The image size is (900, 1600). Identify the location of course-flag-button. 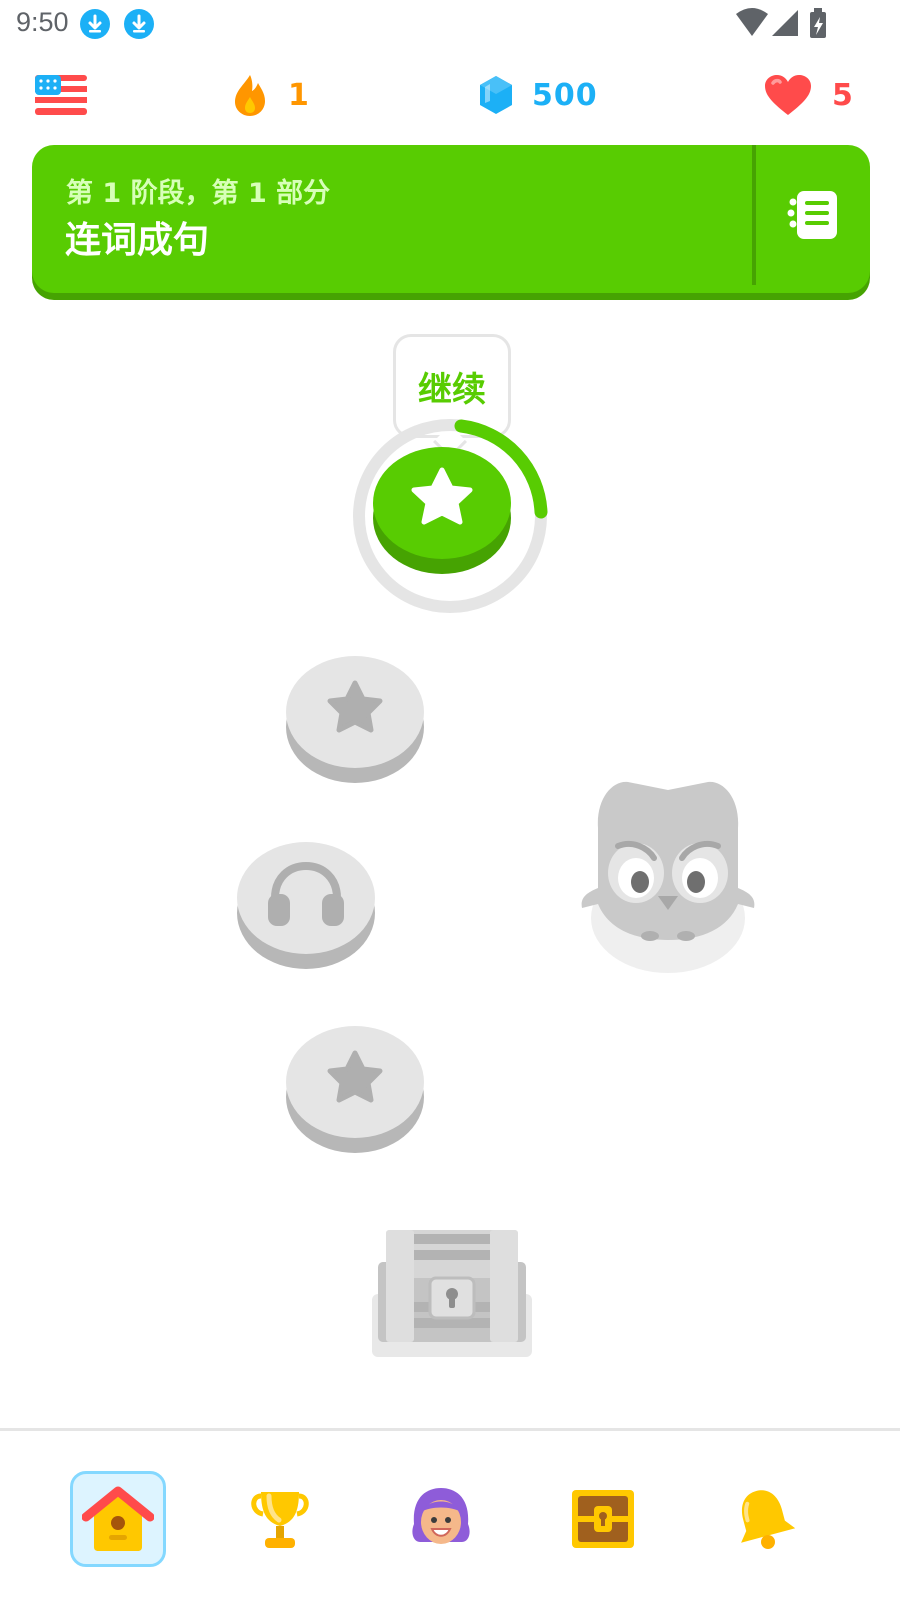
(61, 95).